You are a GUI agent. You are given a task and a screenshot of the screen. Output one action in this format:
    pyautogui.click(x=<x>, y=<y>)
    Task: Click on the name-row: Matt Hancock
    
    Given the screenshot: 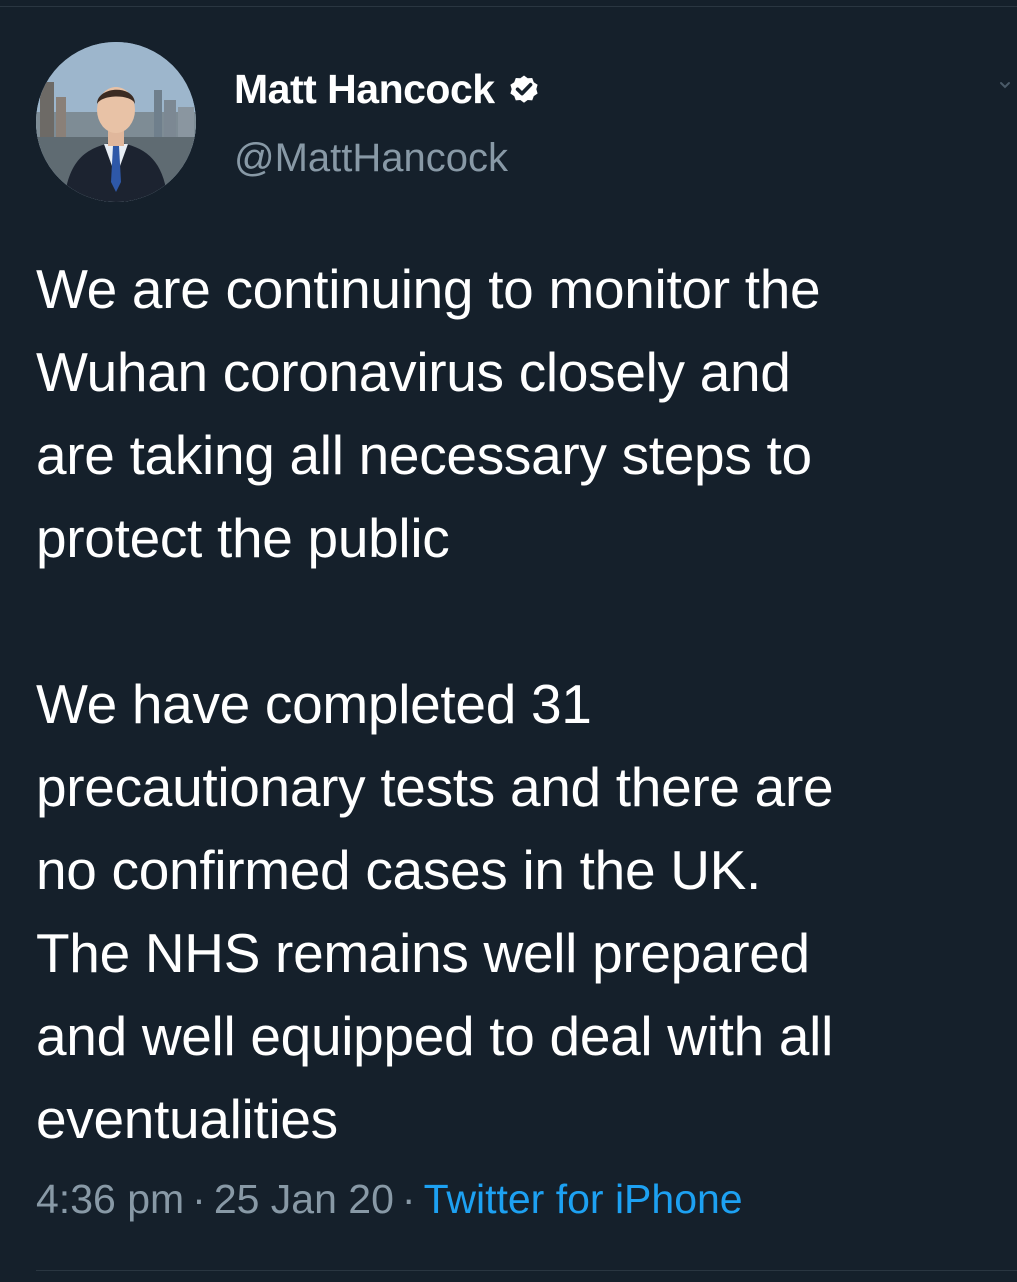 What is the action you would take?
    pyautogui.click(x=387, y=89)
    